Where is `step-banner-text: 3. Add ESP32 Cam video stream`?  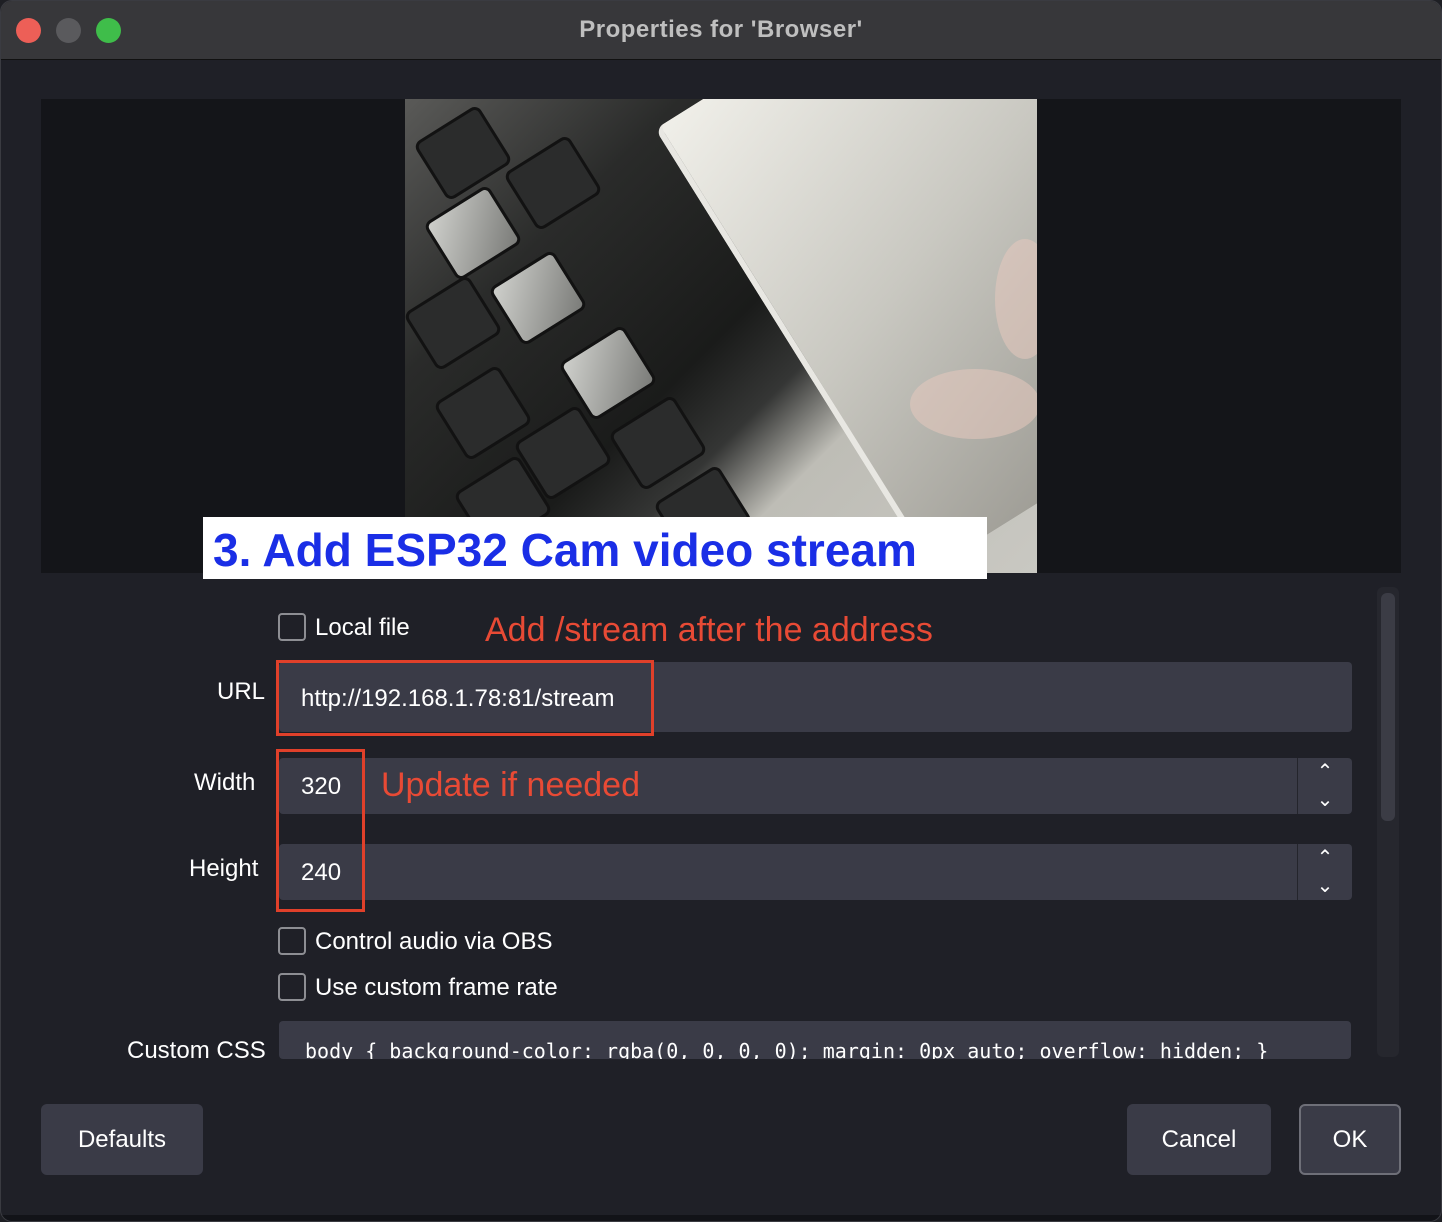
step-banner-text: 3. Add ESP32 Cam video stream is located at coordinates (565, 550).